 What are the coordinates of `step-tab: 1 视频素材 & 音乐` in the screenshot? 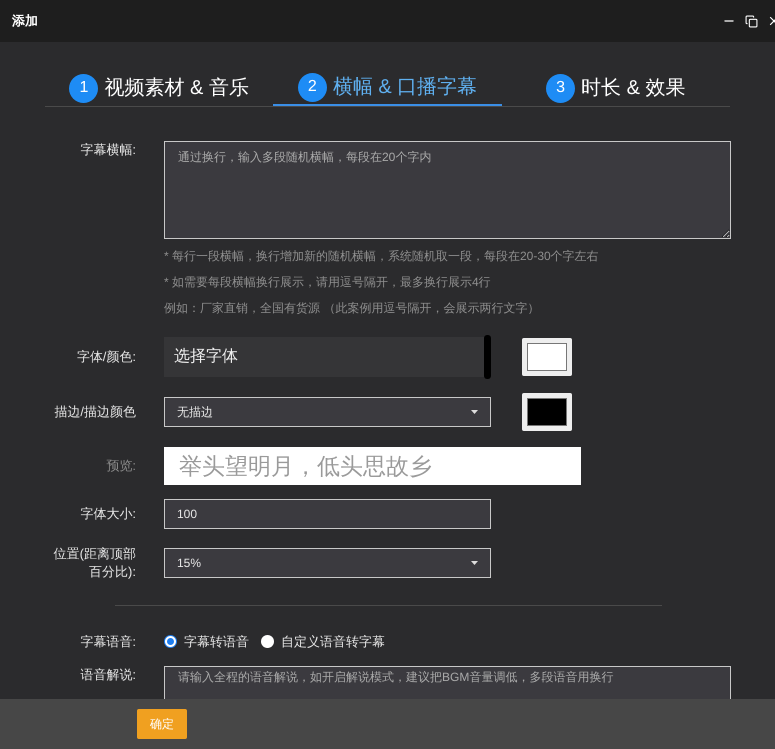 It's located at (159, 89).